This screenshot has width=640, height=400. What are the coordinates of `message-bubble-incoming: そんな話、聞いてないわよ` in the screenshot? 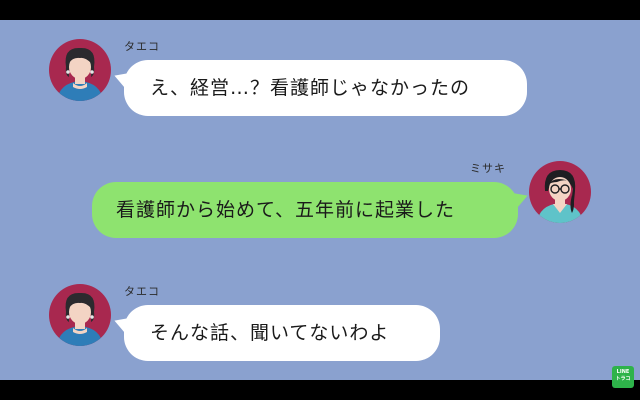 It's located at (282, 333).